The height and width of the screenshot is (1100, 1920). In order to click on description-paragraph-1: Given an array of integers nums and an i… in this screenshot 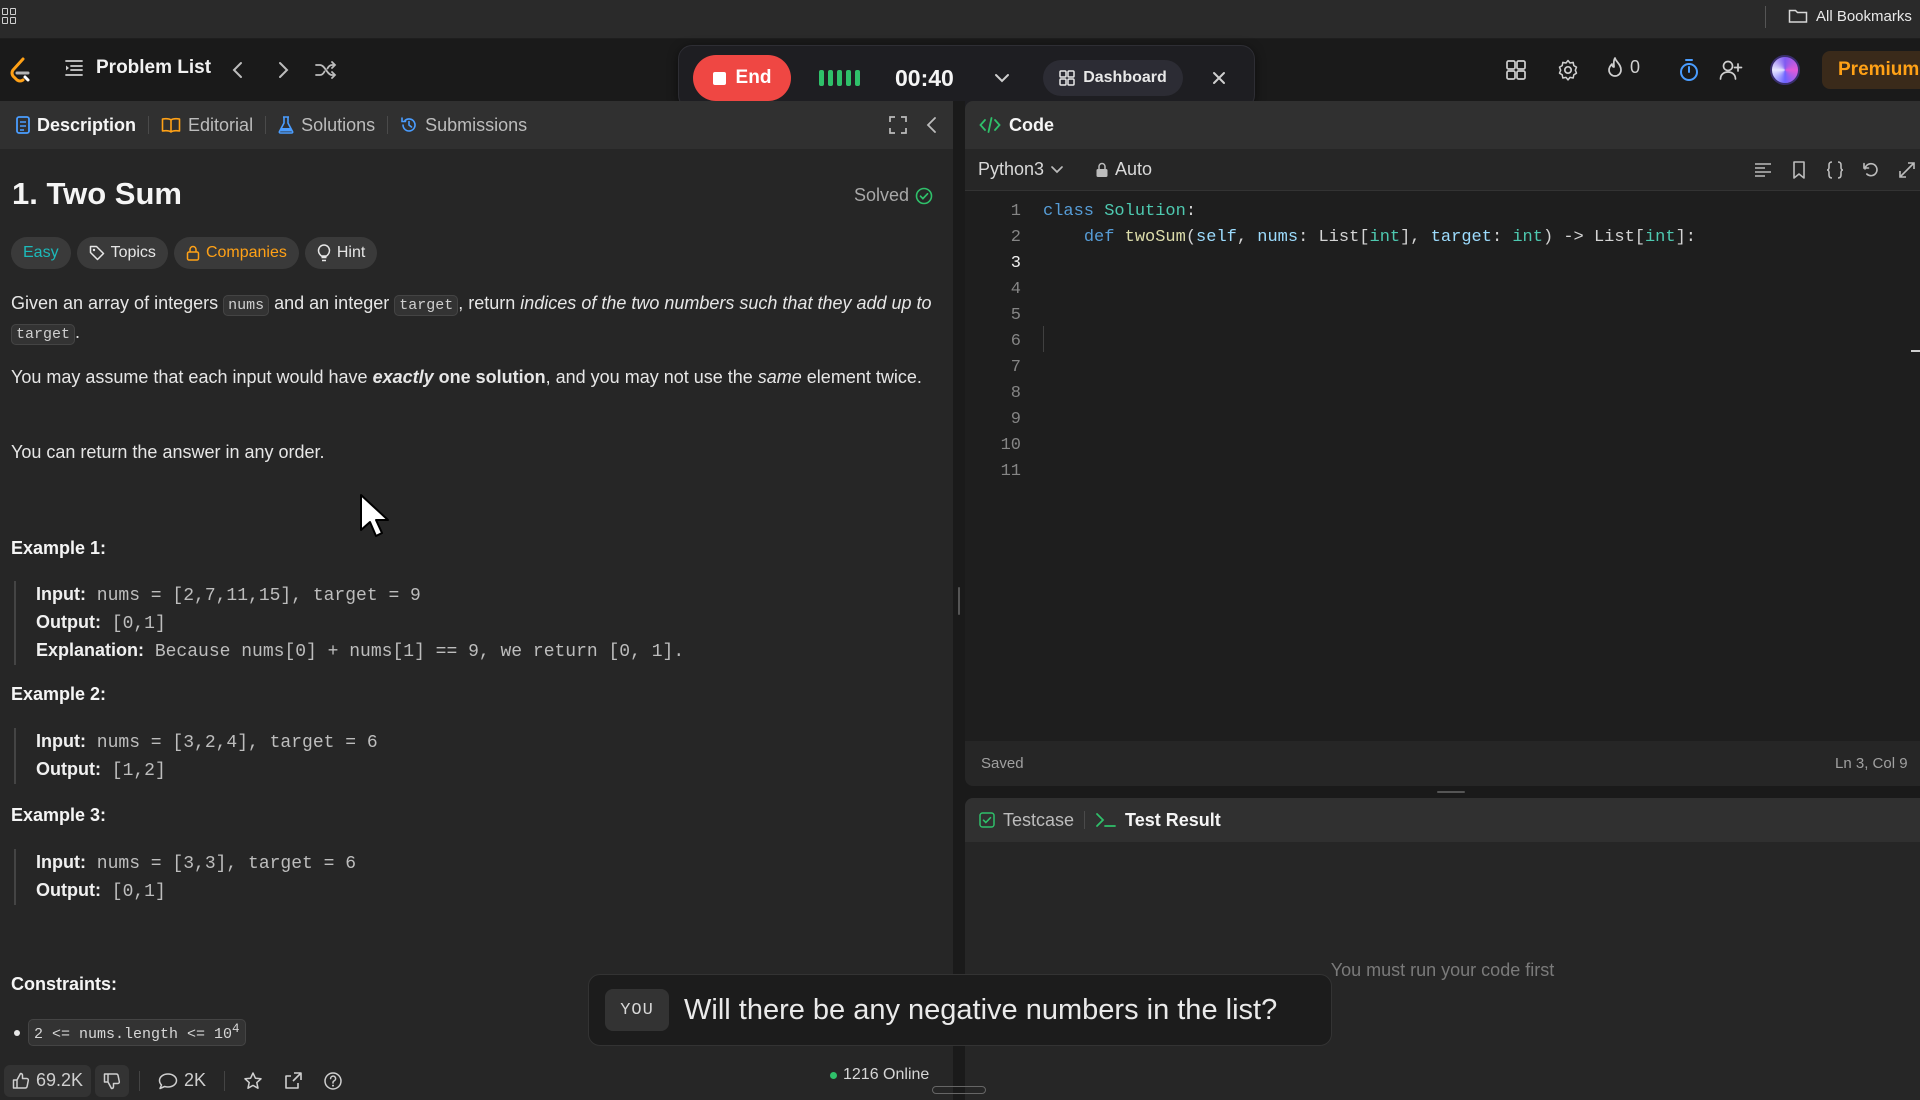, I will do `click(476, 319)`.